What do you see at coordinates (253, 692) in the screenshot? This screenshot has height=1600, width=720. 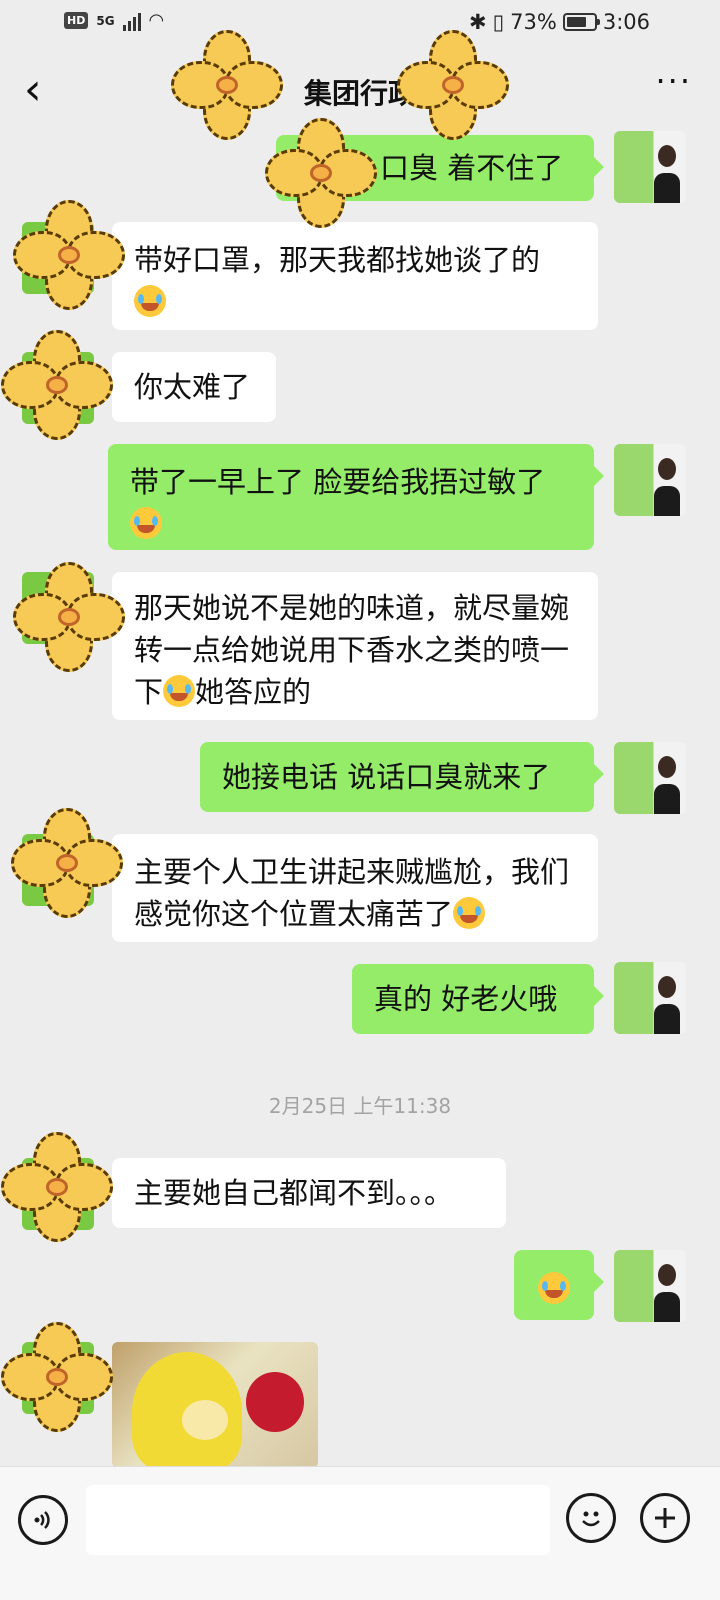 I see `message-text: 她答应的` at bounding box center [253, 692].